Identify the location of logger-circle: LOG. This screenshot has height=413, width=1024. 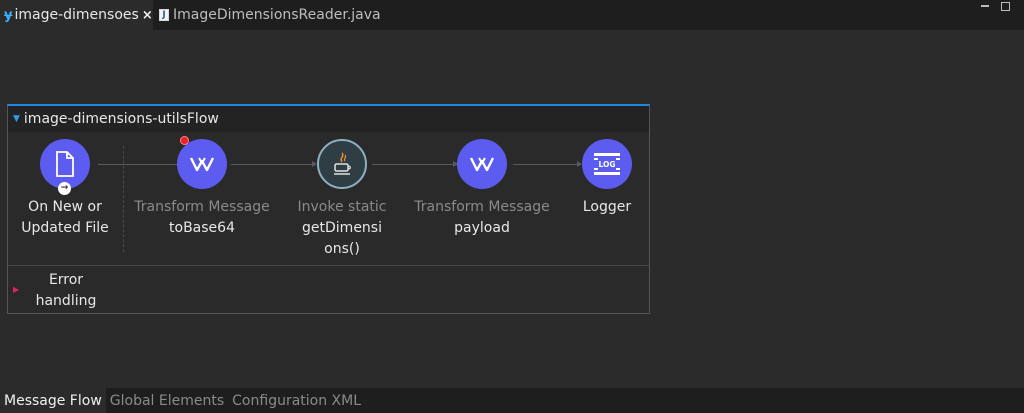
(607, 164).